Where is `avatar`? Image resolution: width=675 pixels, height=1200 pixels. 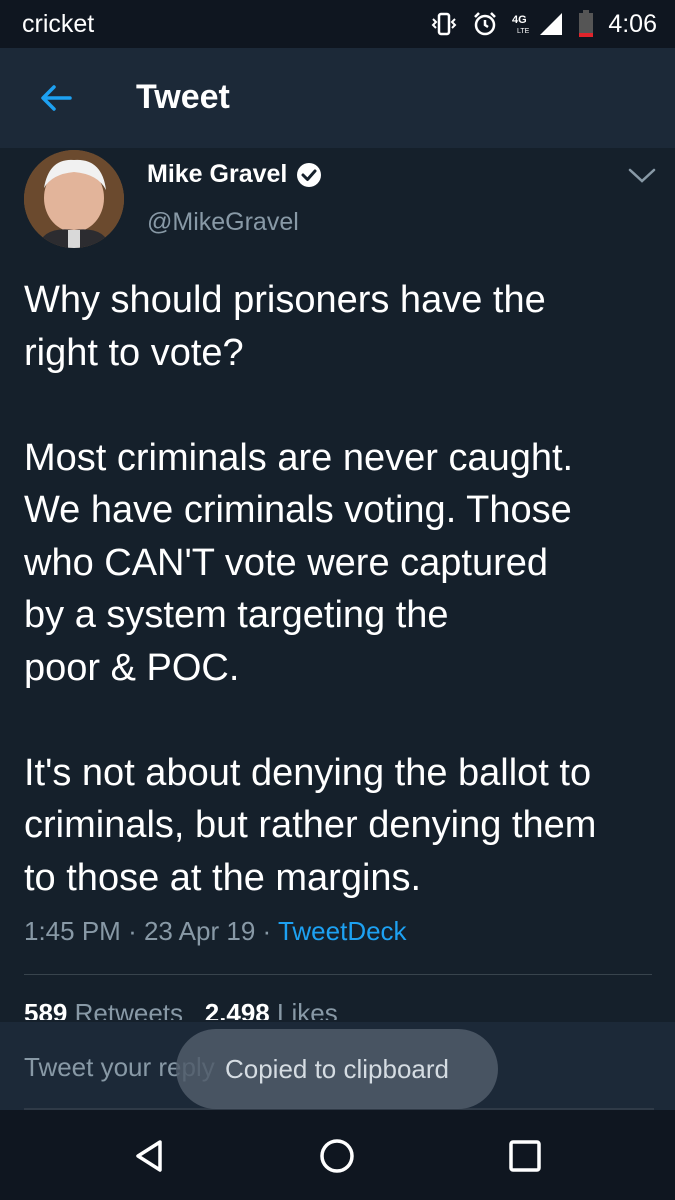
avatar is located at coordinates (74, 199).